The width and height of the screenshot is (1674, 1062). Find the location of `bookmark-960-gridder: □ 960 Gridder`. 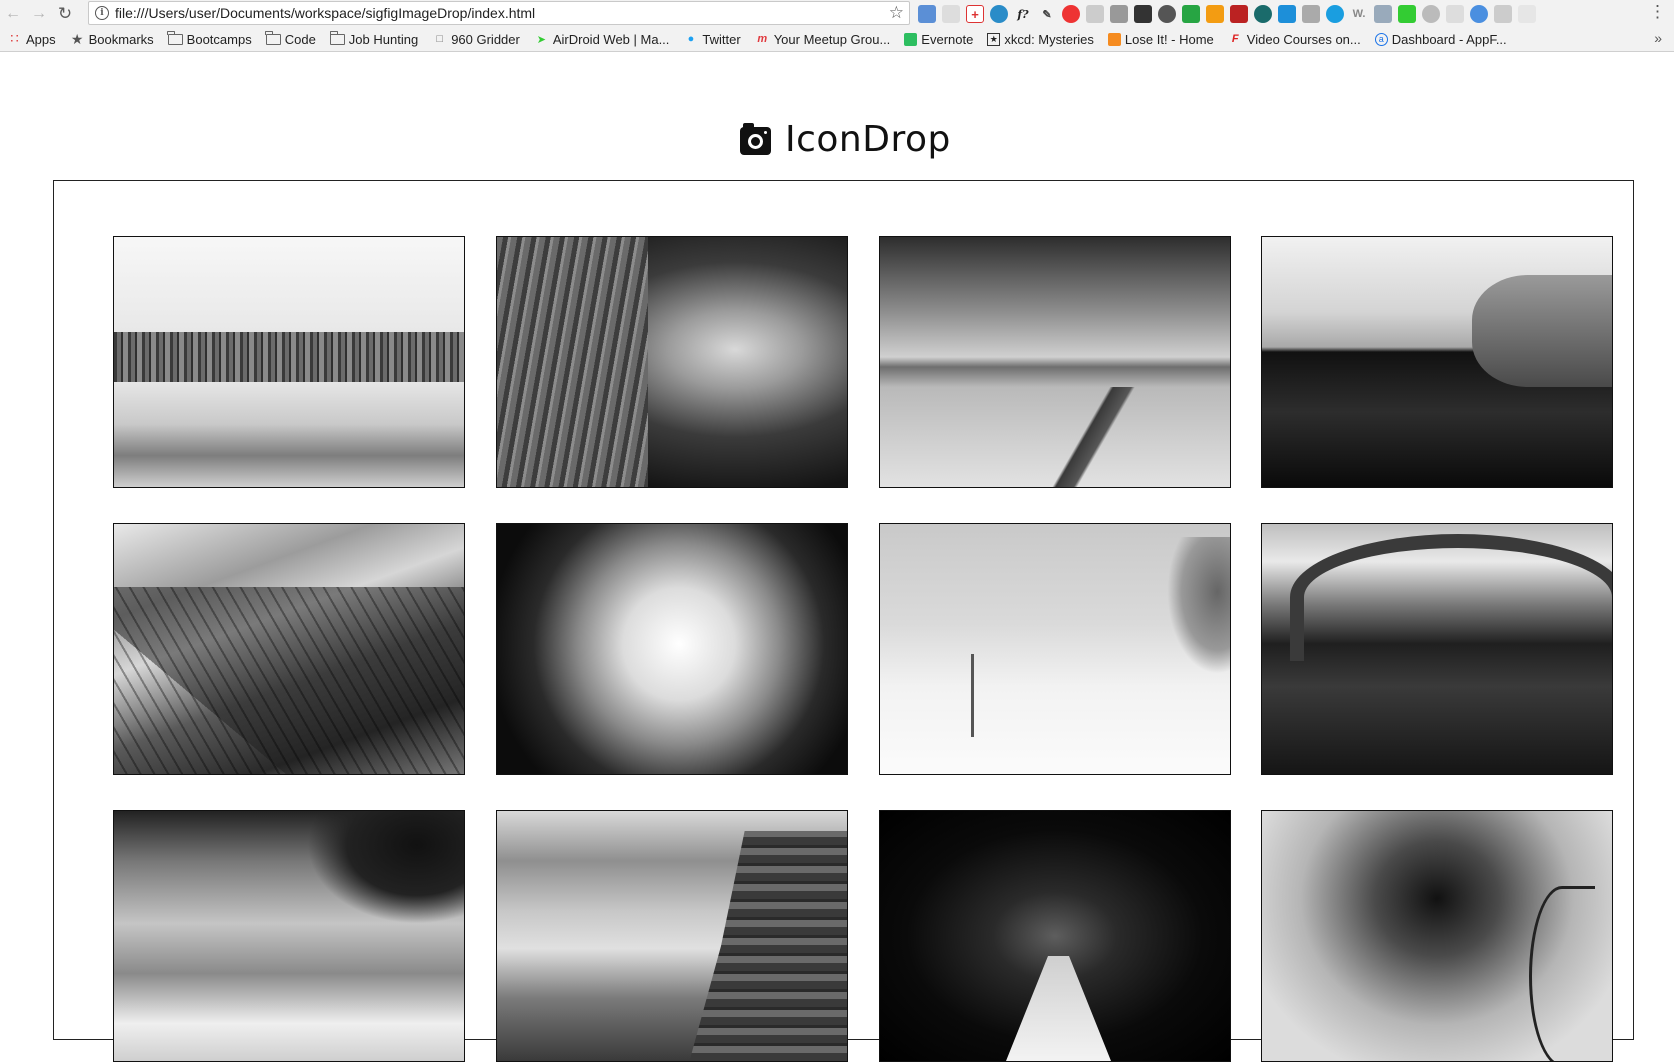

bookmark-960-gridder: □ 960 Gridder is located at coordinates (475, 39).